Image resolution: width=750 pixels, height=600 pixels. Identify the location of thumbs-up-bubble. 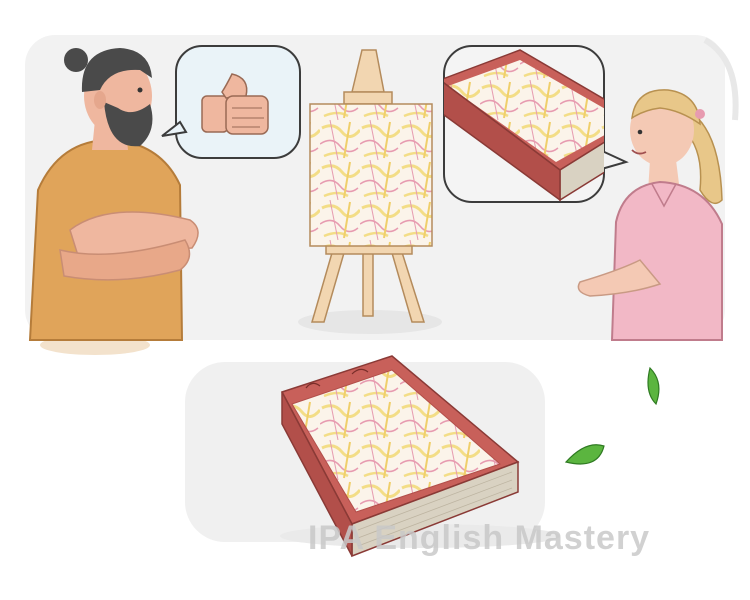
(231, 102).